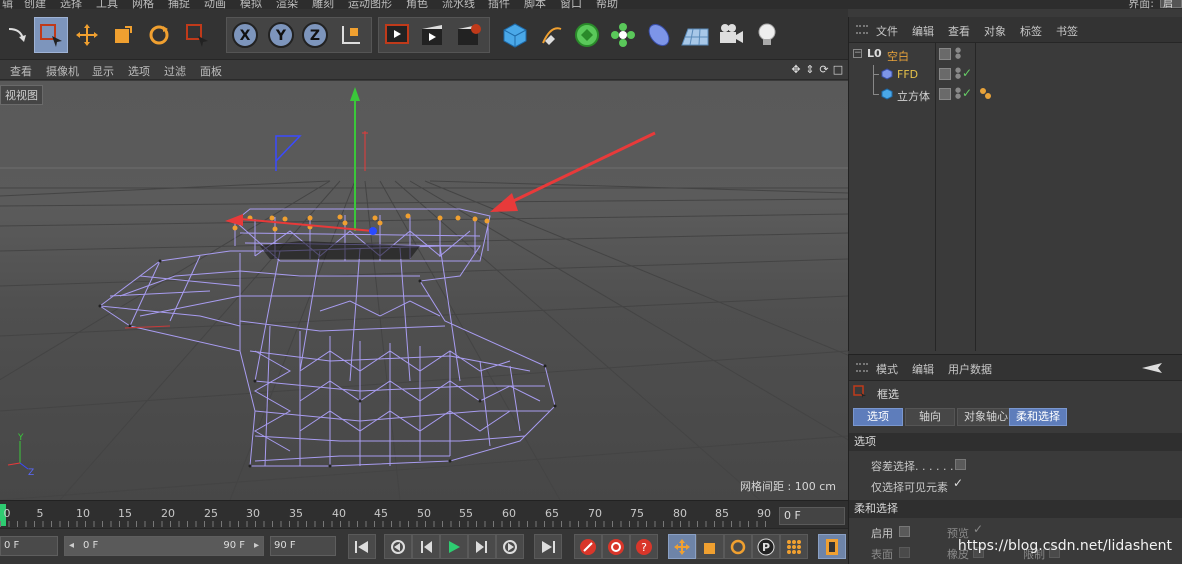 This screenshot has width=1182, height=564. I want to click on render-view-icon, so click(397, 35).